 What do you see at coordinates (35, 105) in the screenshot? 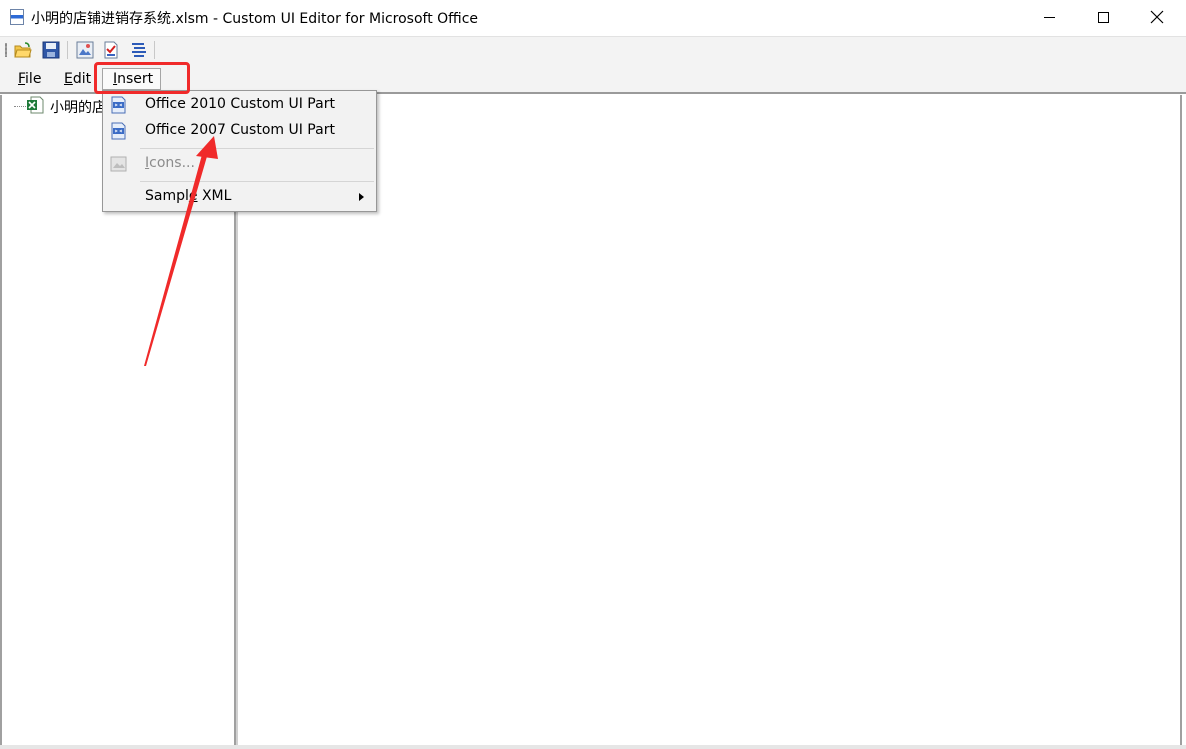
I see `excel-file-icon` at bounding box center [35, 105].